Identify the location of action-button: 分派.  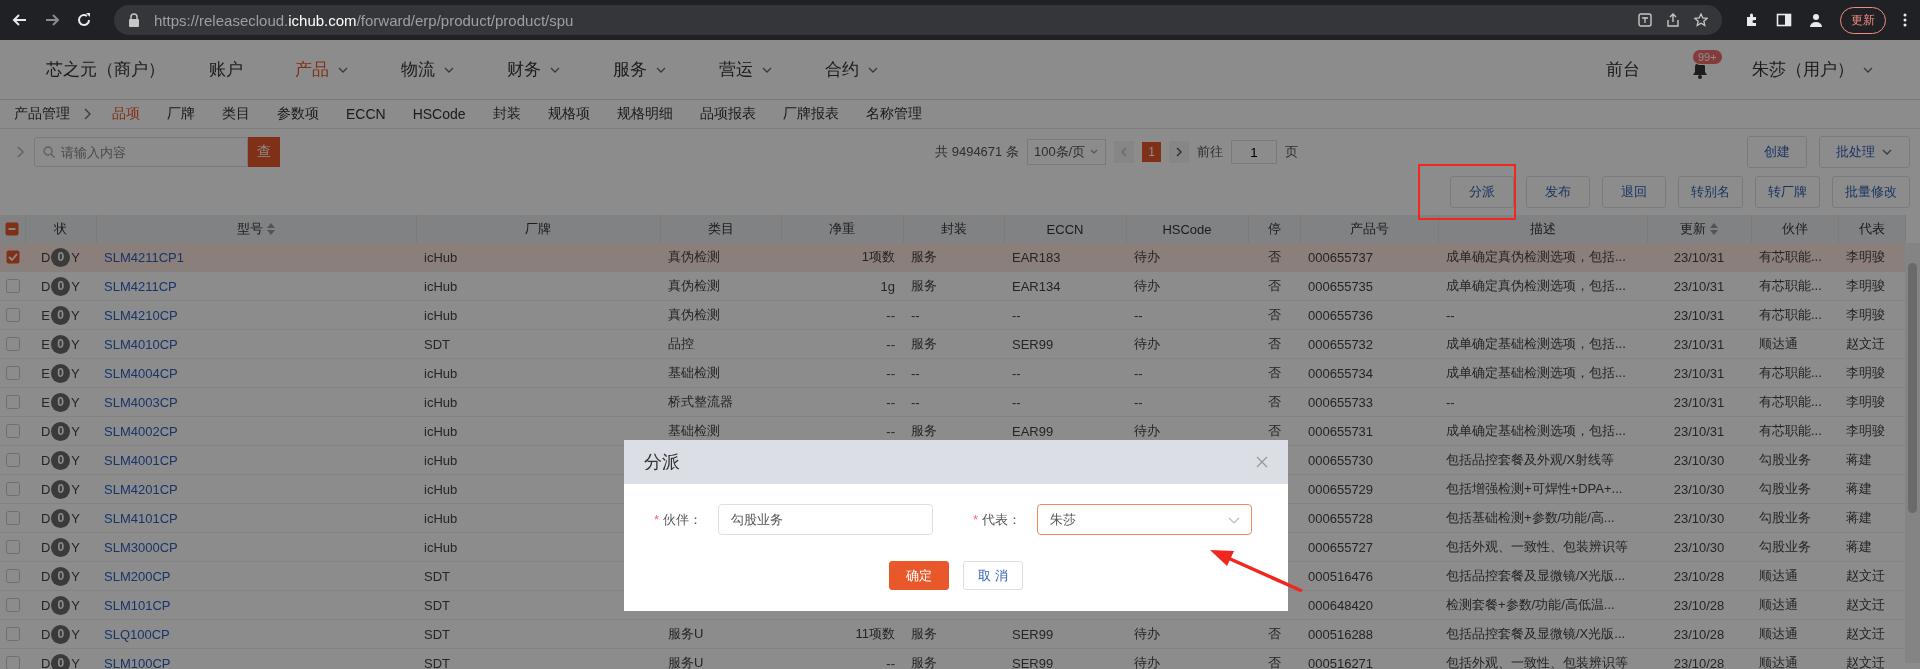
(1482, 192).